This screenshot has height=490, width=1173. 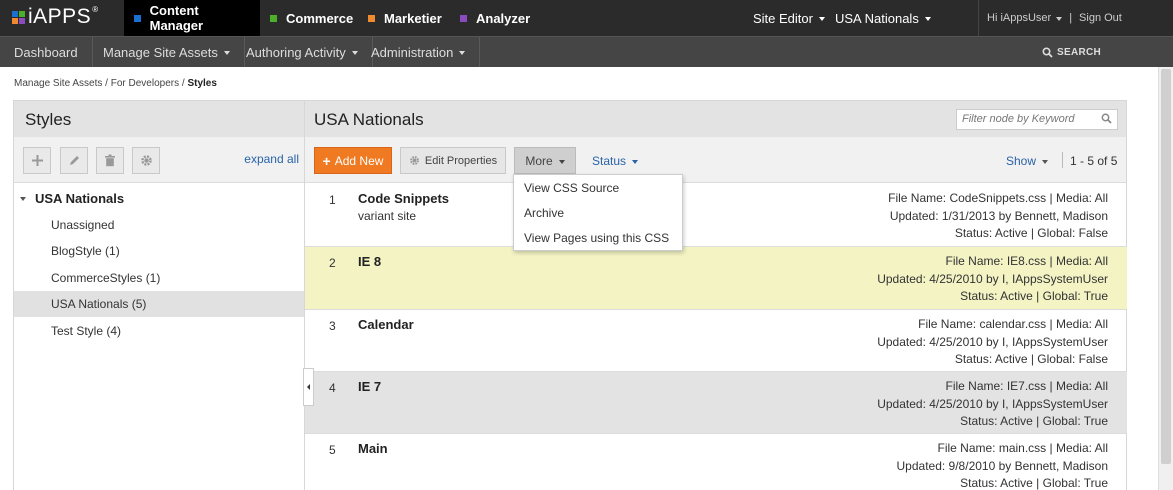 I want to click on row-title: Main, so click(x=373, y=448).